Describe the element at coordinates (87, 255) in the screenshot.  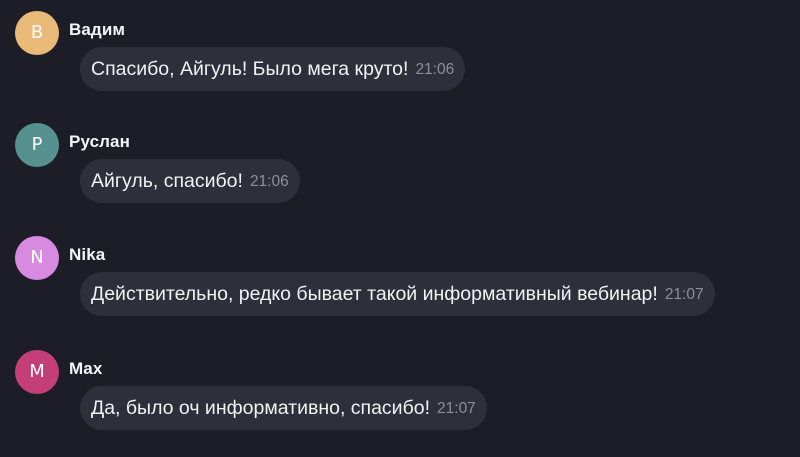
I see `sender-name: Nika` at that location.